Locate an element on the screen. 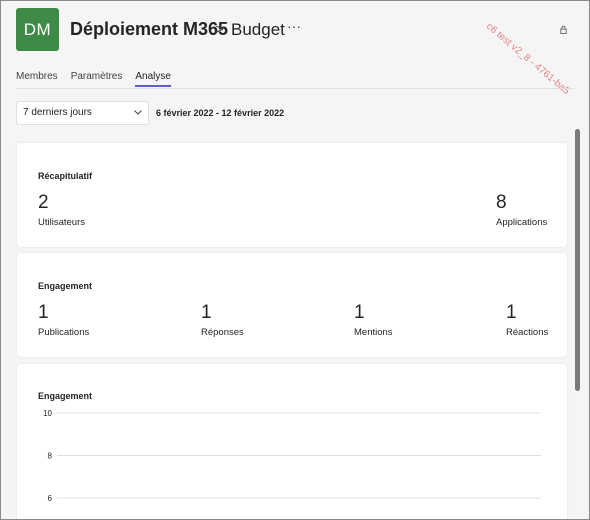  apps-metric: 8 Applications is located at coordinates (522, 210).